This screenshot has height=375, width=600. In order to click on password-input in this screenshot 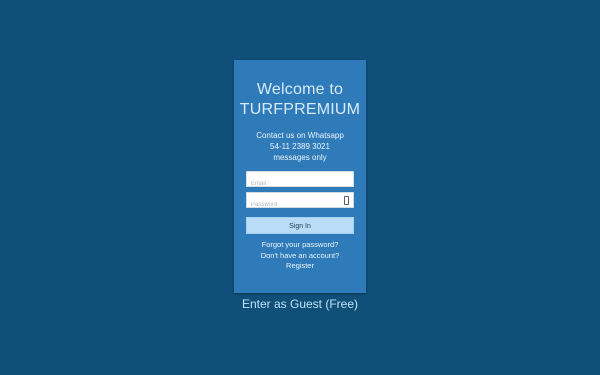, I will do `click(296, 205)`.